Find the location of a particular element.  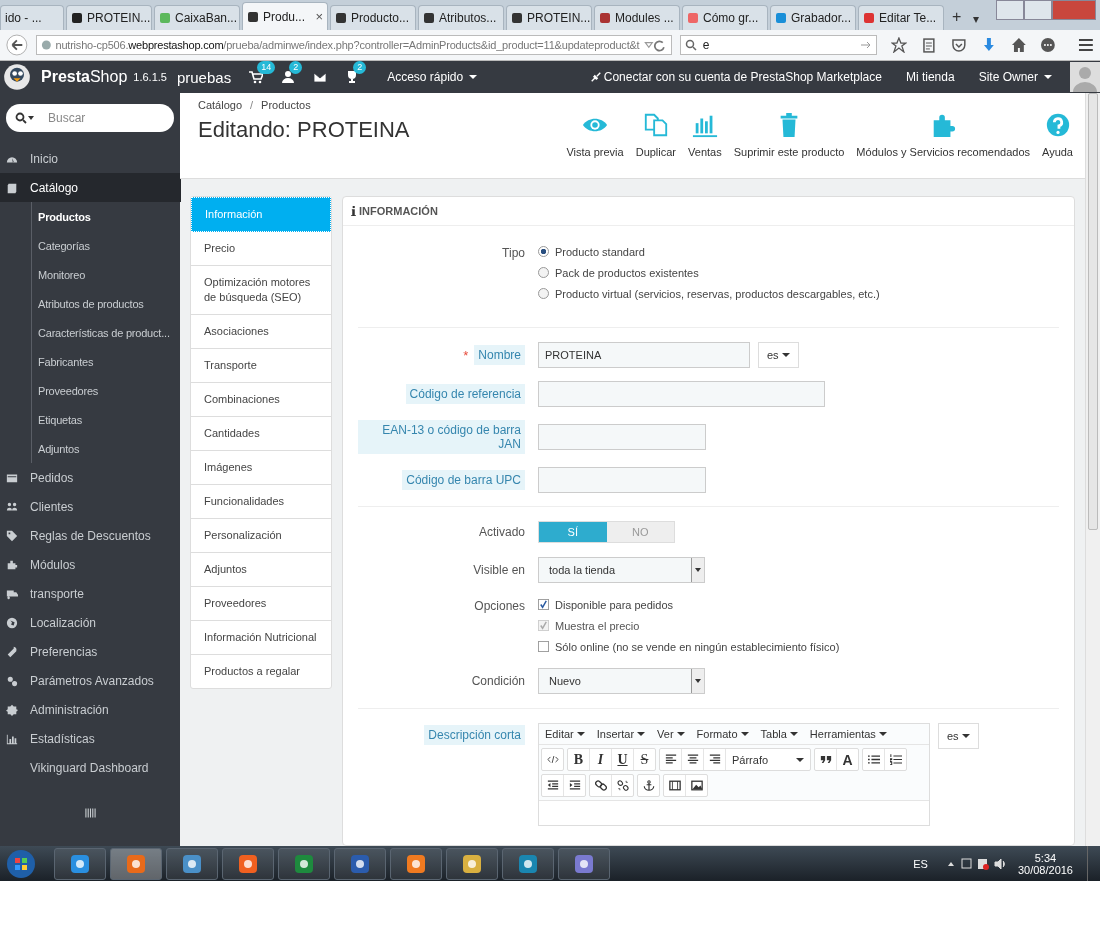

toolbar-button: Duplicar is located at coordinates (656, 135).